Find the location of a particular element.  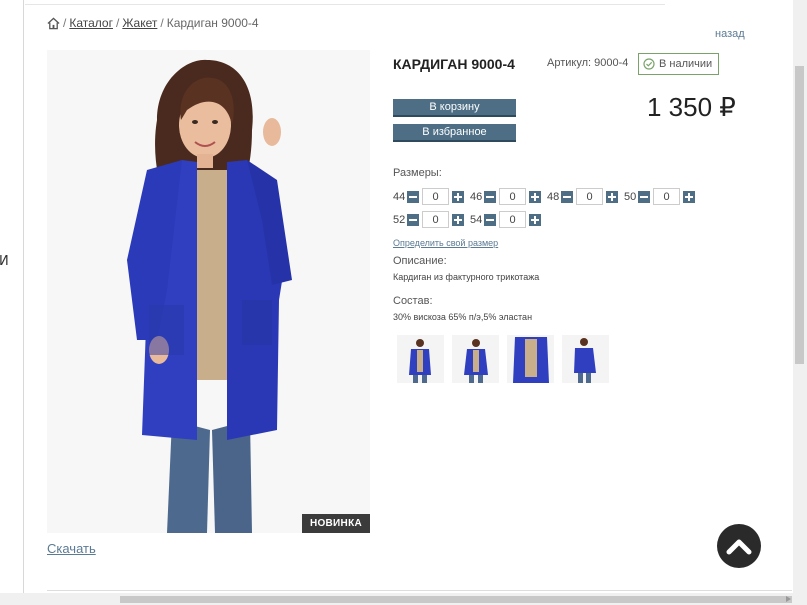

stock-badge: В наличии is located at coordinates (678, 64).